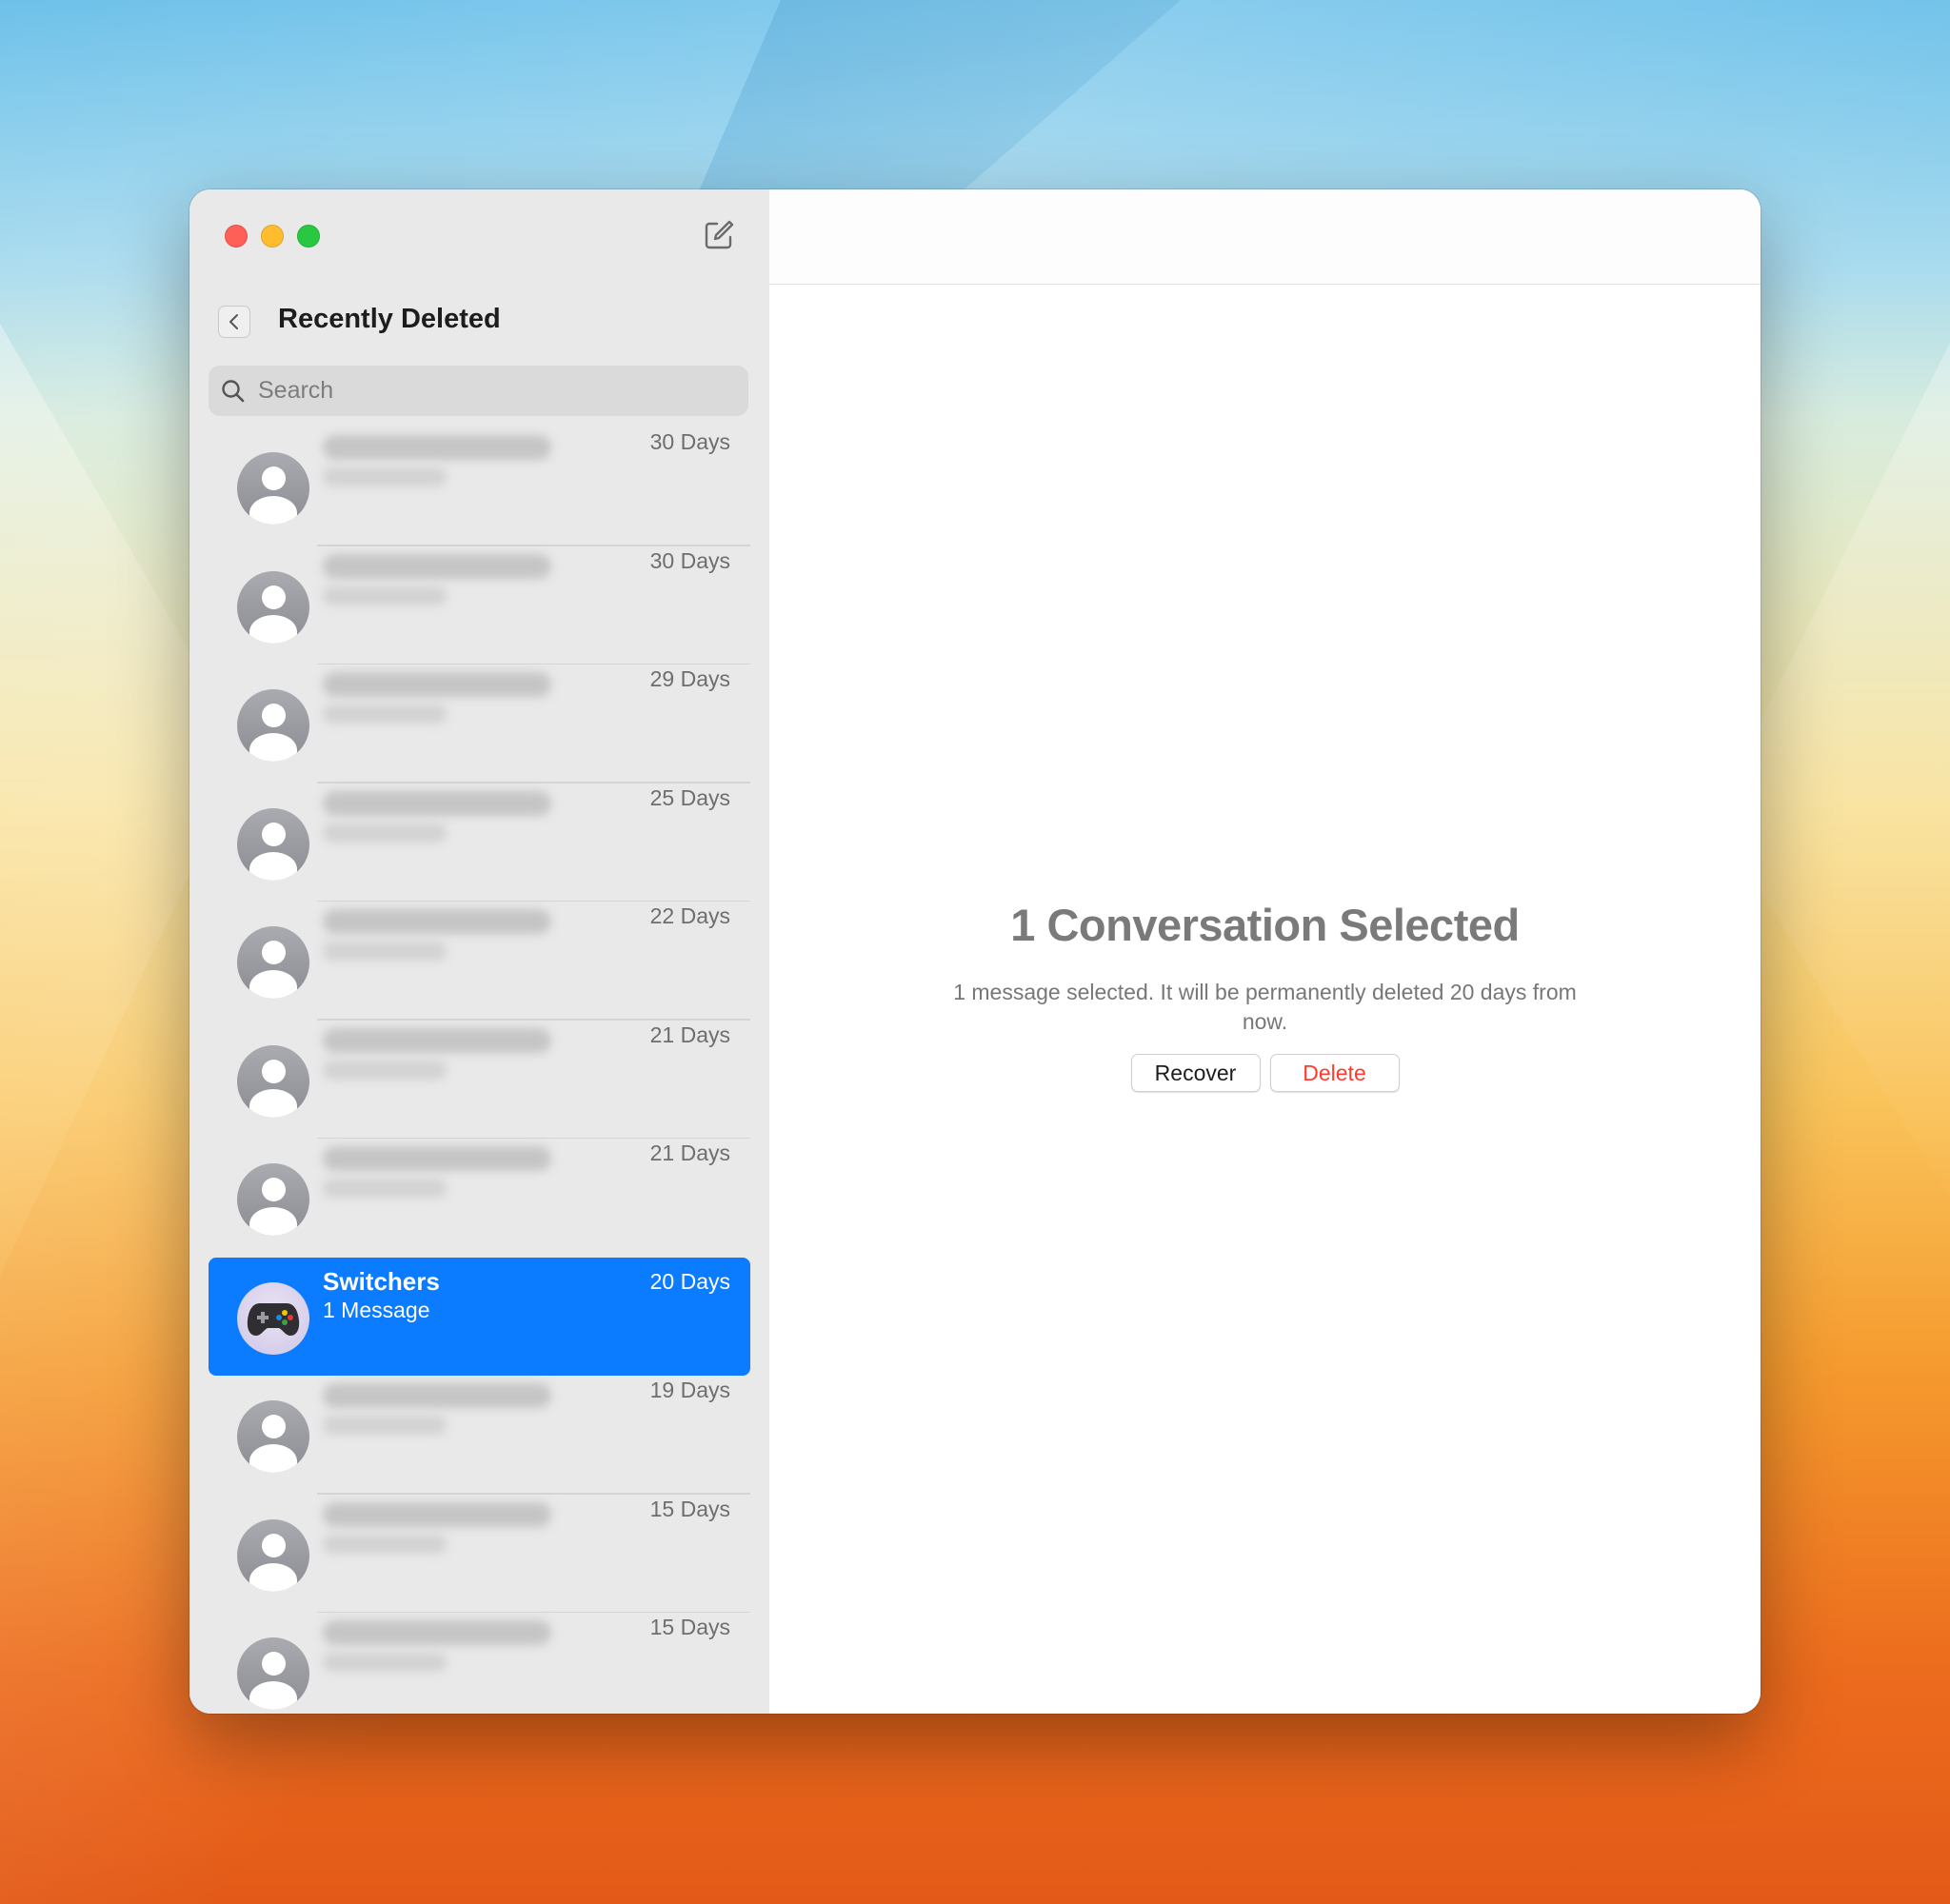 Image resolution: width=1950 pixels, height=1904 pixels. What do you see at coordinates (233, 390) in the screenshot?
I see `search-icon` at bounding box center [233, 390].